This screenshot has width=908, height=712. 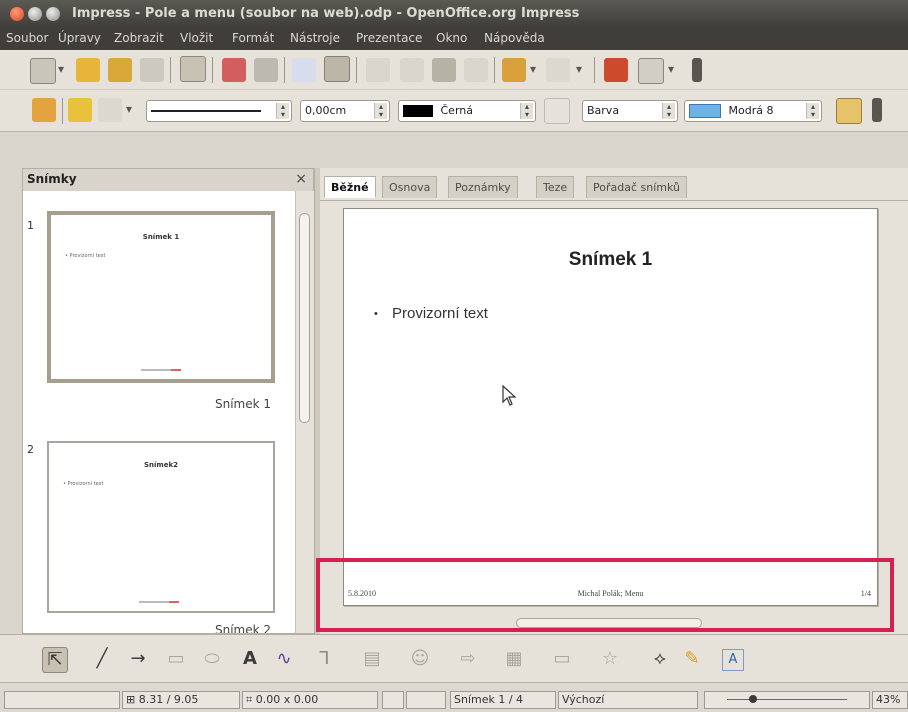 What do you see at coordinates (457, 110) in the screenshot?
I see `line-color-value: Černá` at bounding box center [457, 110].